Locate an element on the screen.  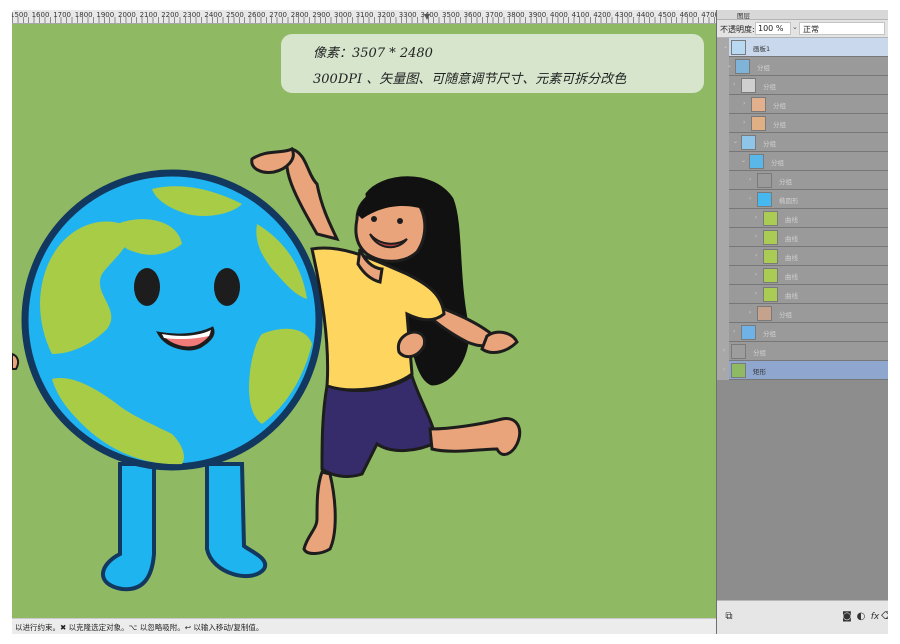
delete-icon: ⌫ is located at coordinates (884, 617).